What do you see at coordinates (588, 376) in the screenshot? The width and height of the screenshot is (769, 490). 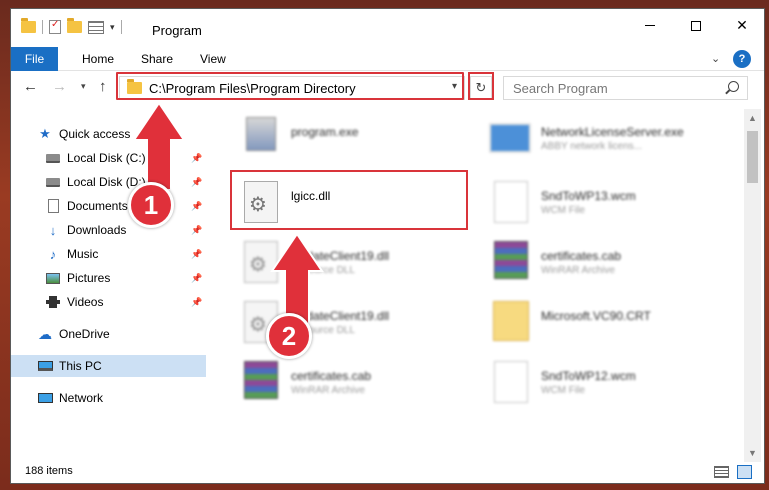 I see `file-name: SndToWP12.wcm` at bounding box center [588, 376].